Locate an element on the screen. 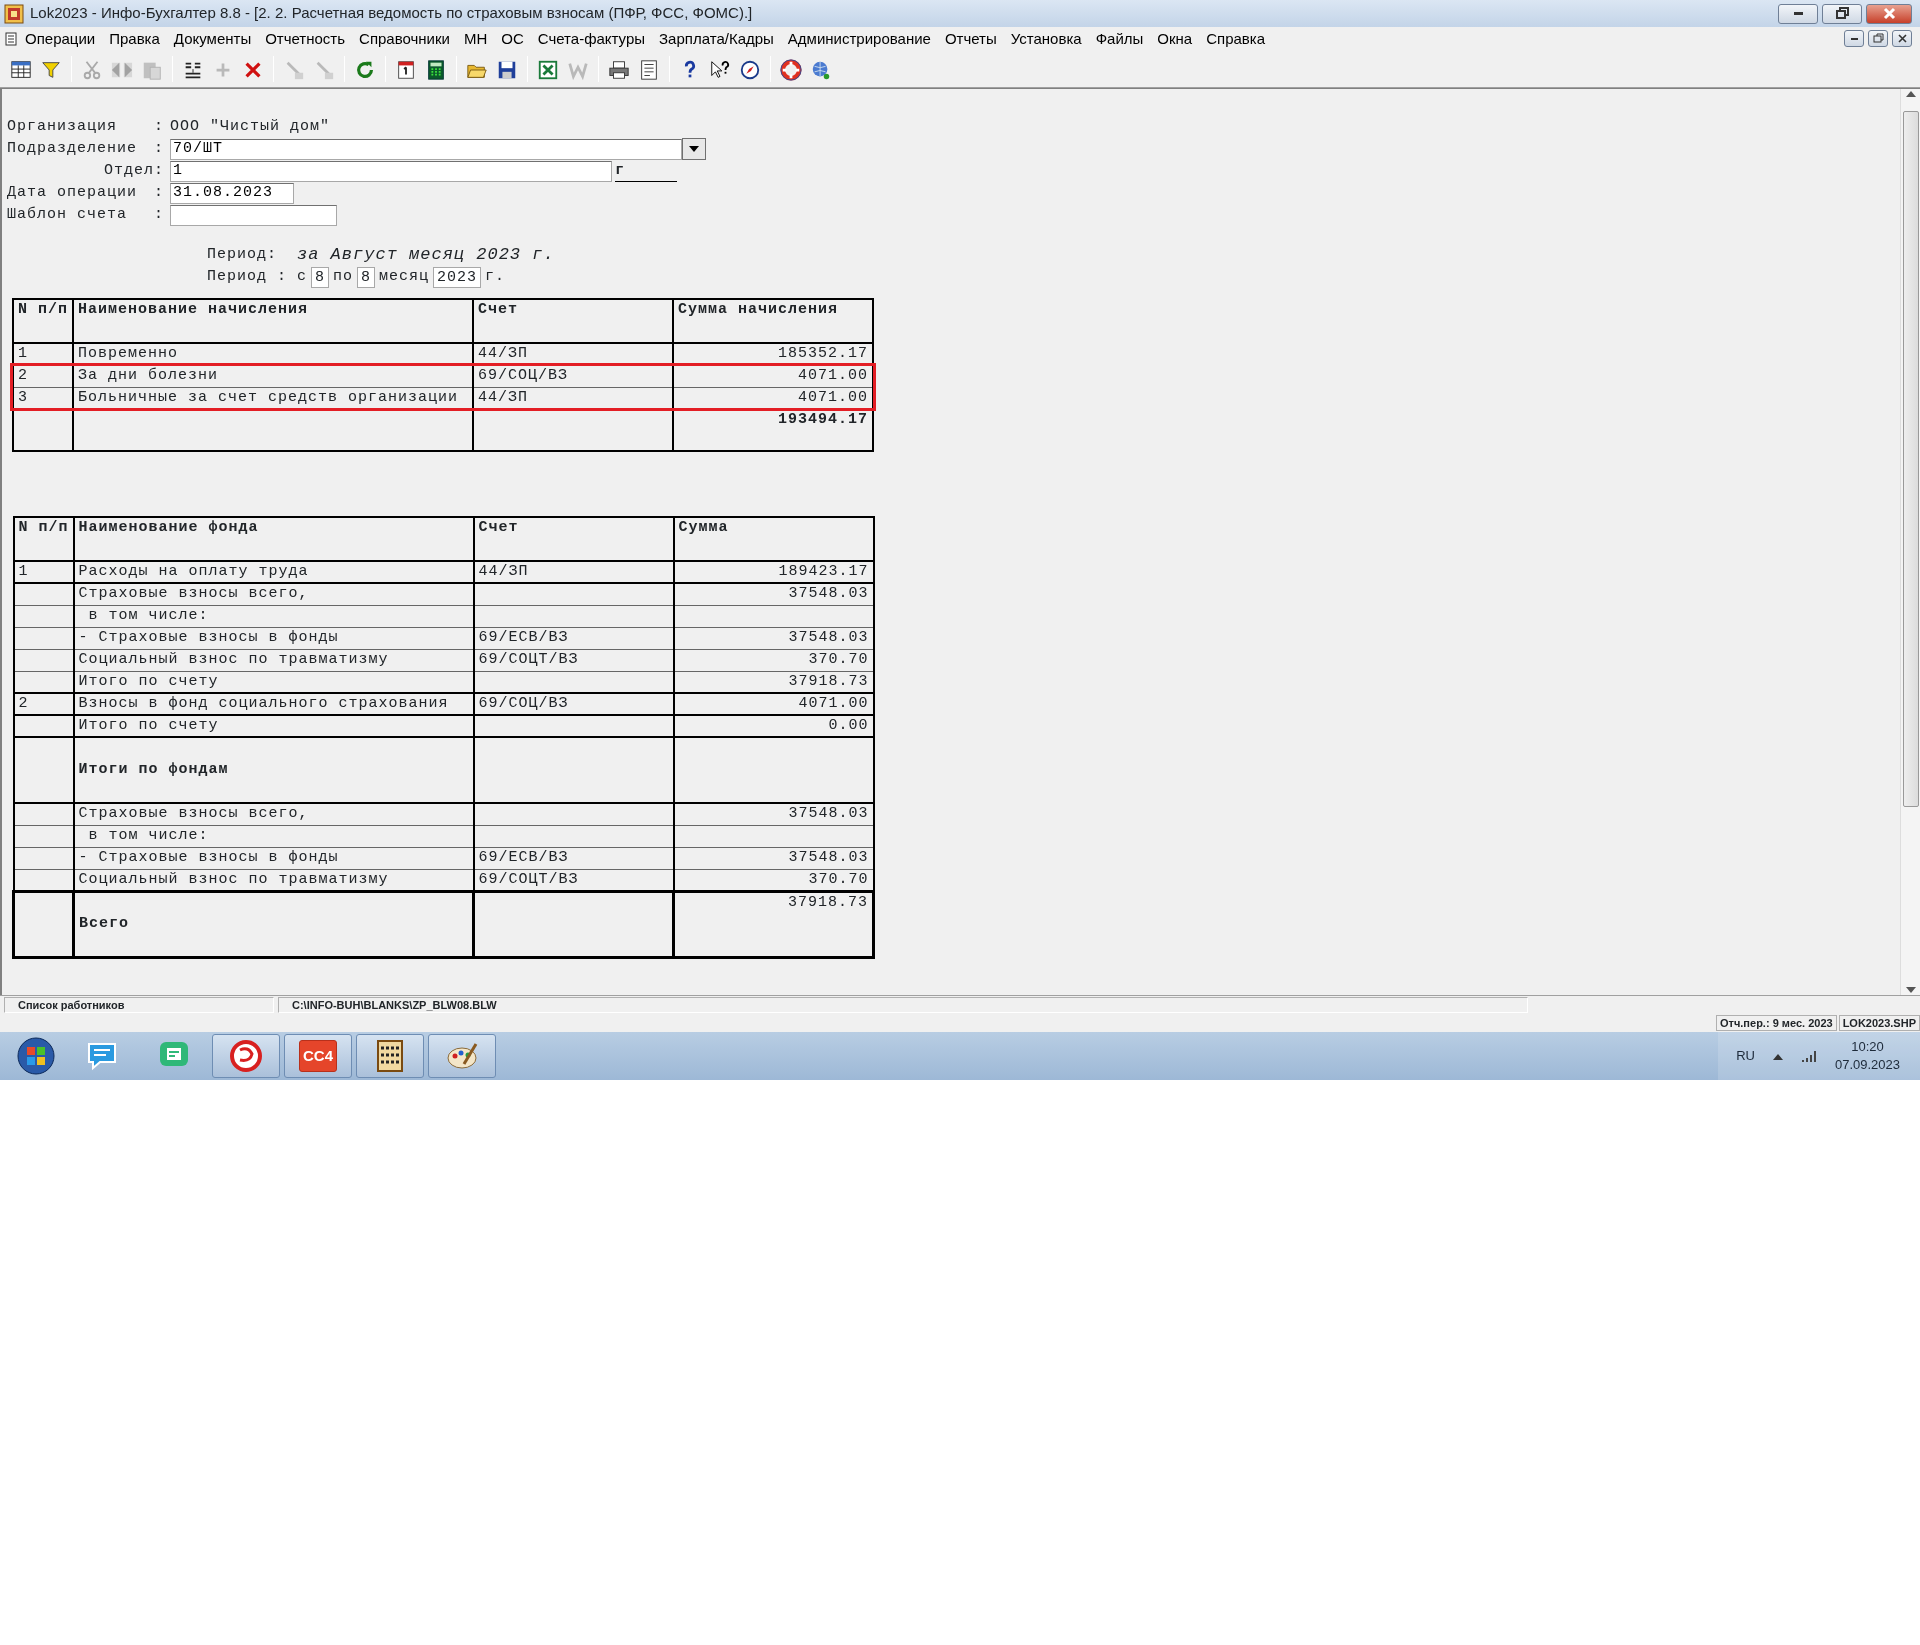 Image resolution: width=1920 pixels, height=1645 pixels. period-from-field: 8 is located at coordinates (320, 277).